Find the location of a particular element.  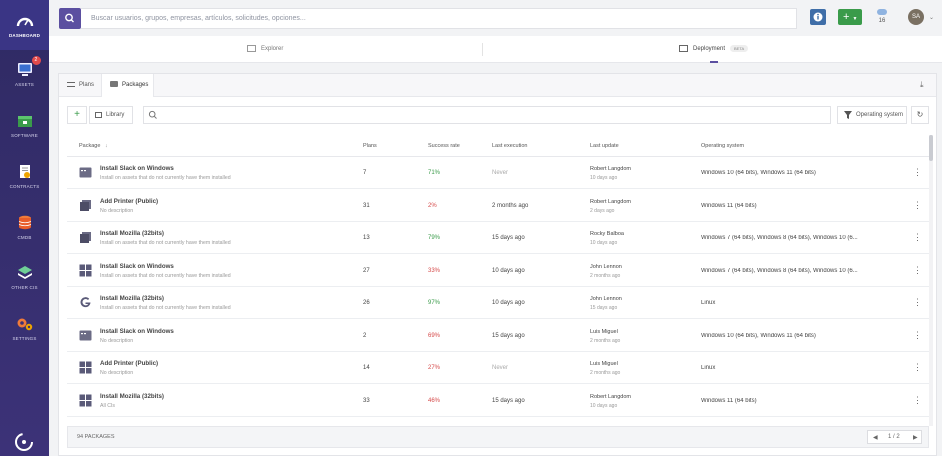

windows-logo-icon is located at coordinates (85, 270).